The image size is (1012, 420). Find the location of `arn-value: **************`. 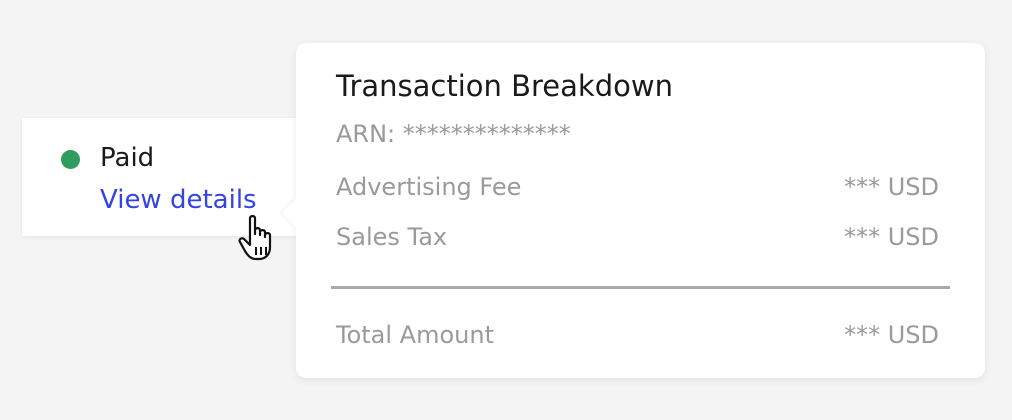

arn-value: ************** is located at coordinates (486, 134).